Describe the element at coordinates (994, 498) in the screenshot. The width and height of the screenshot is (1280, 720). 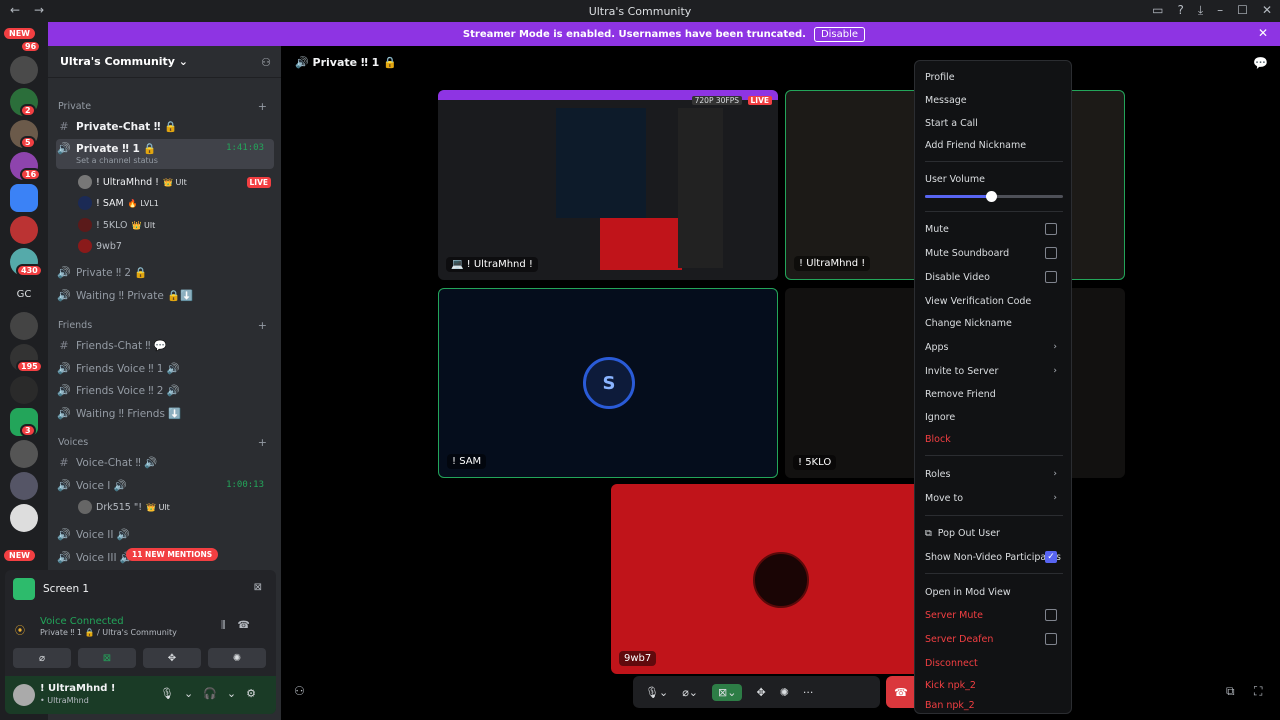
I see `menu-move-to: Move to ›` at that location.